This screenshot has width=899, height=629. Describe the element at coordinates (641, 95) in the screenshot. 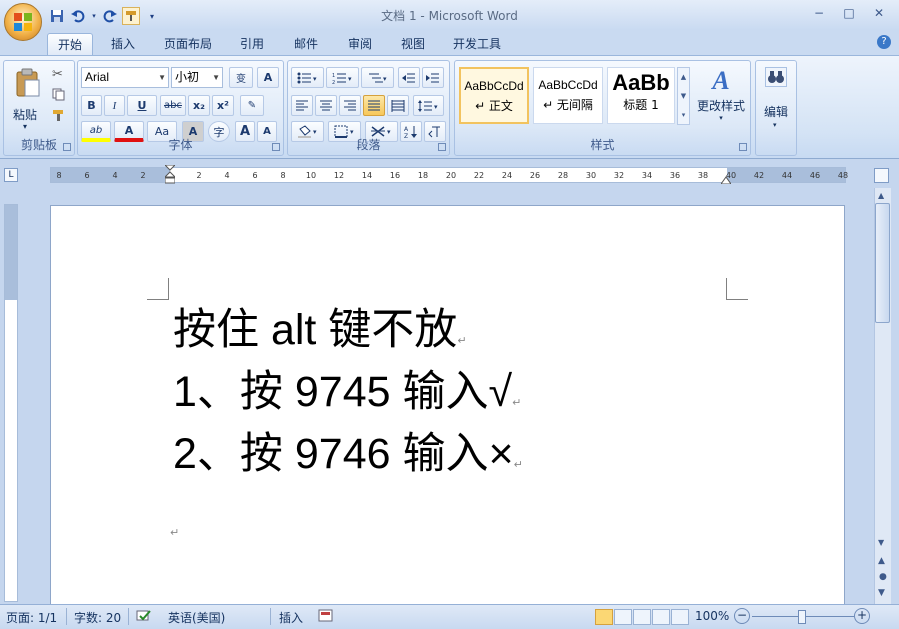

I see `style-heading-1: AaBb 标题 1` at that location.